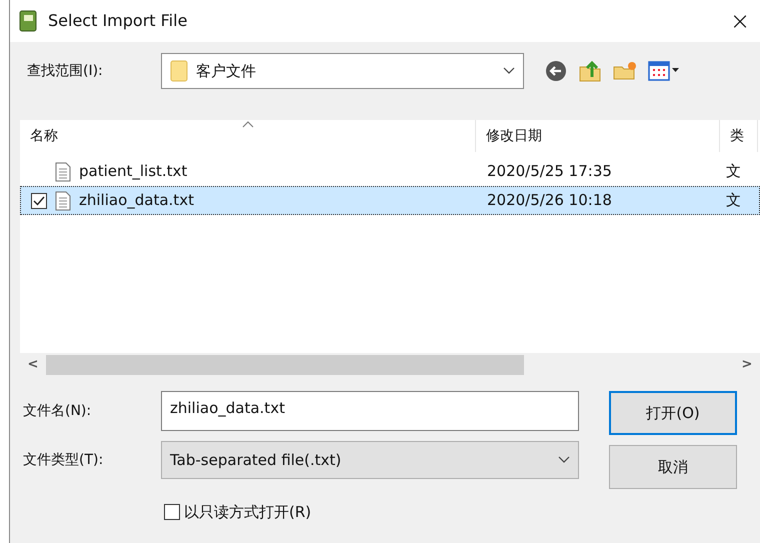 This screenshot has height=543, width=760. I want to click on notebook-icon, so click(28, 21).